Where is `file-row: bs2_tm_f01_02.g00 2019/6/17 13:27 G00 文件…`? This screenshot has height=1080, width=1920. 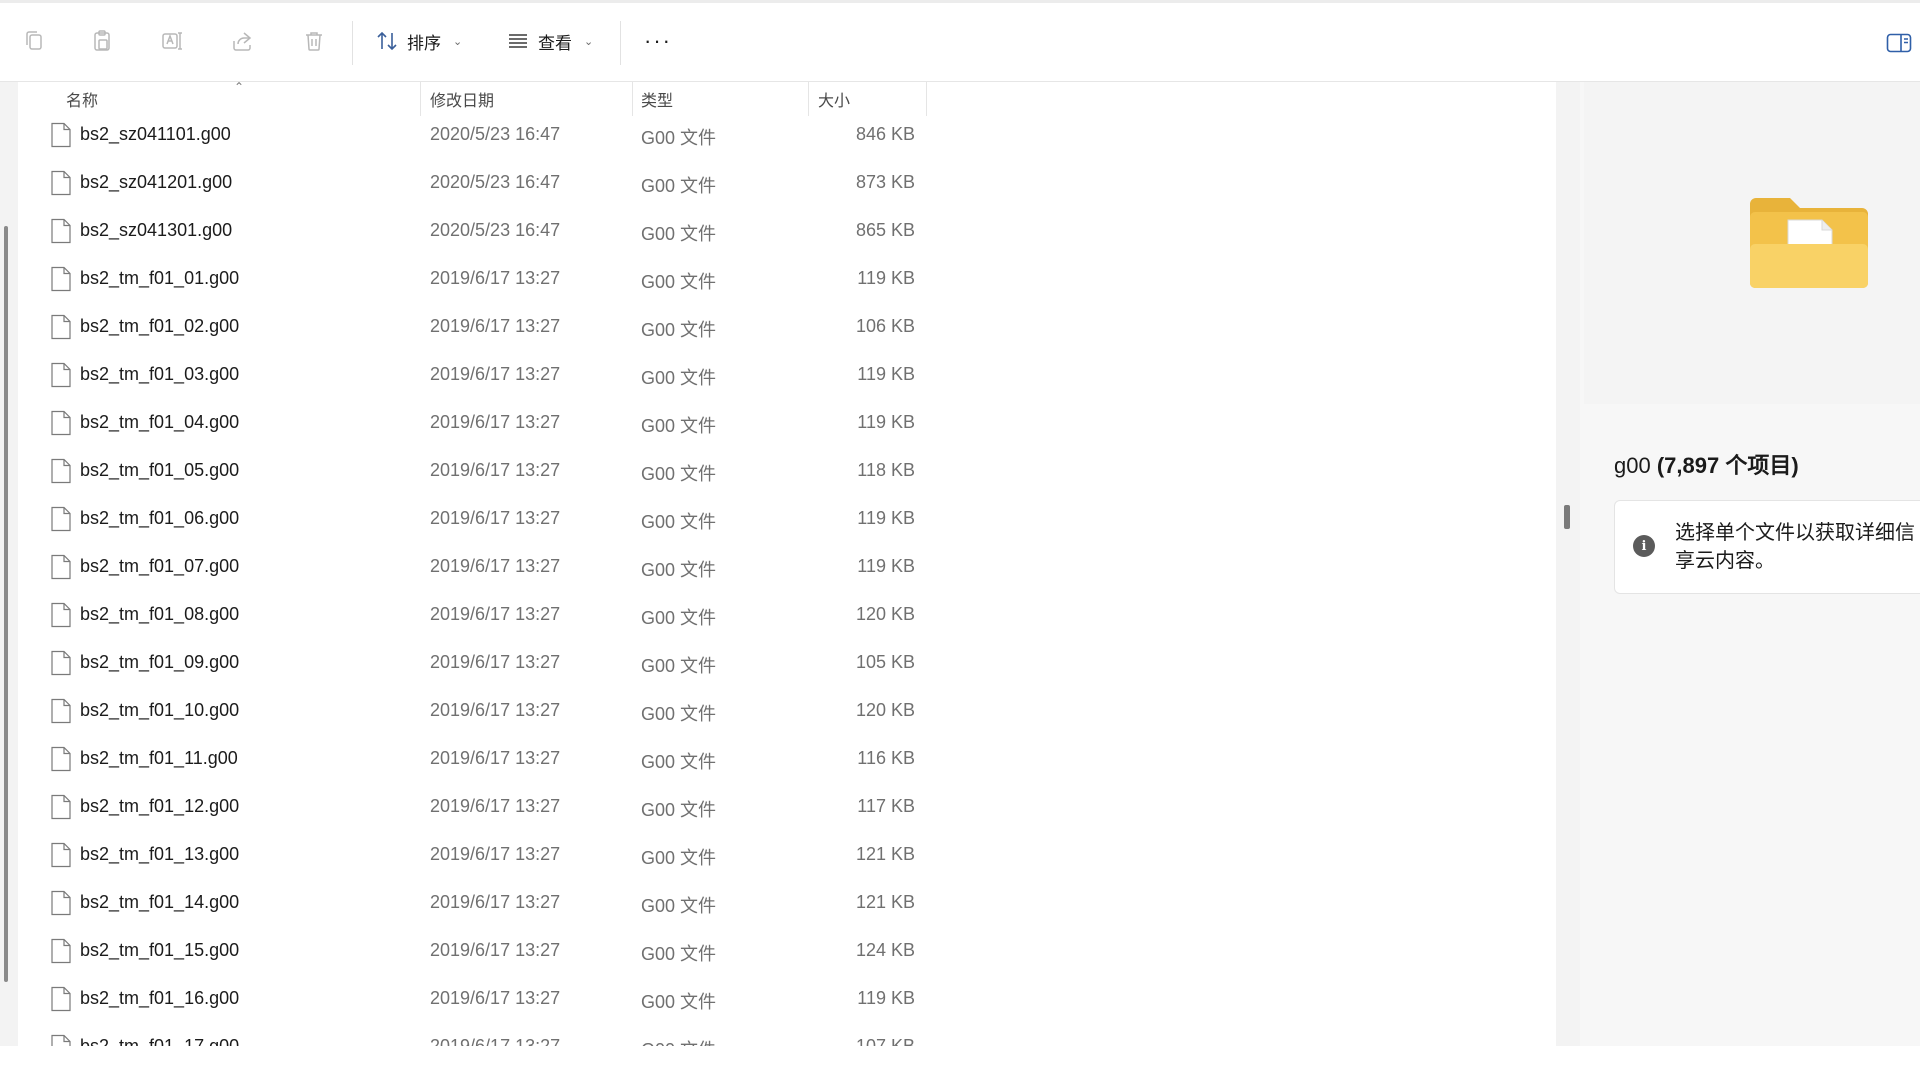
file-row: bs2_tm_f01_02.g00 2019/6/17 13:27 G00 文件… is located at coordinates (470, 332).